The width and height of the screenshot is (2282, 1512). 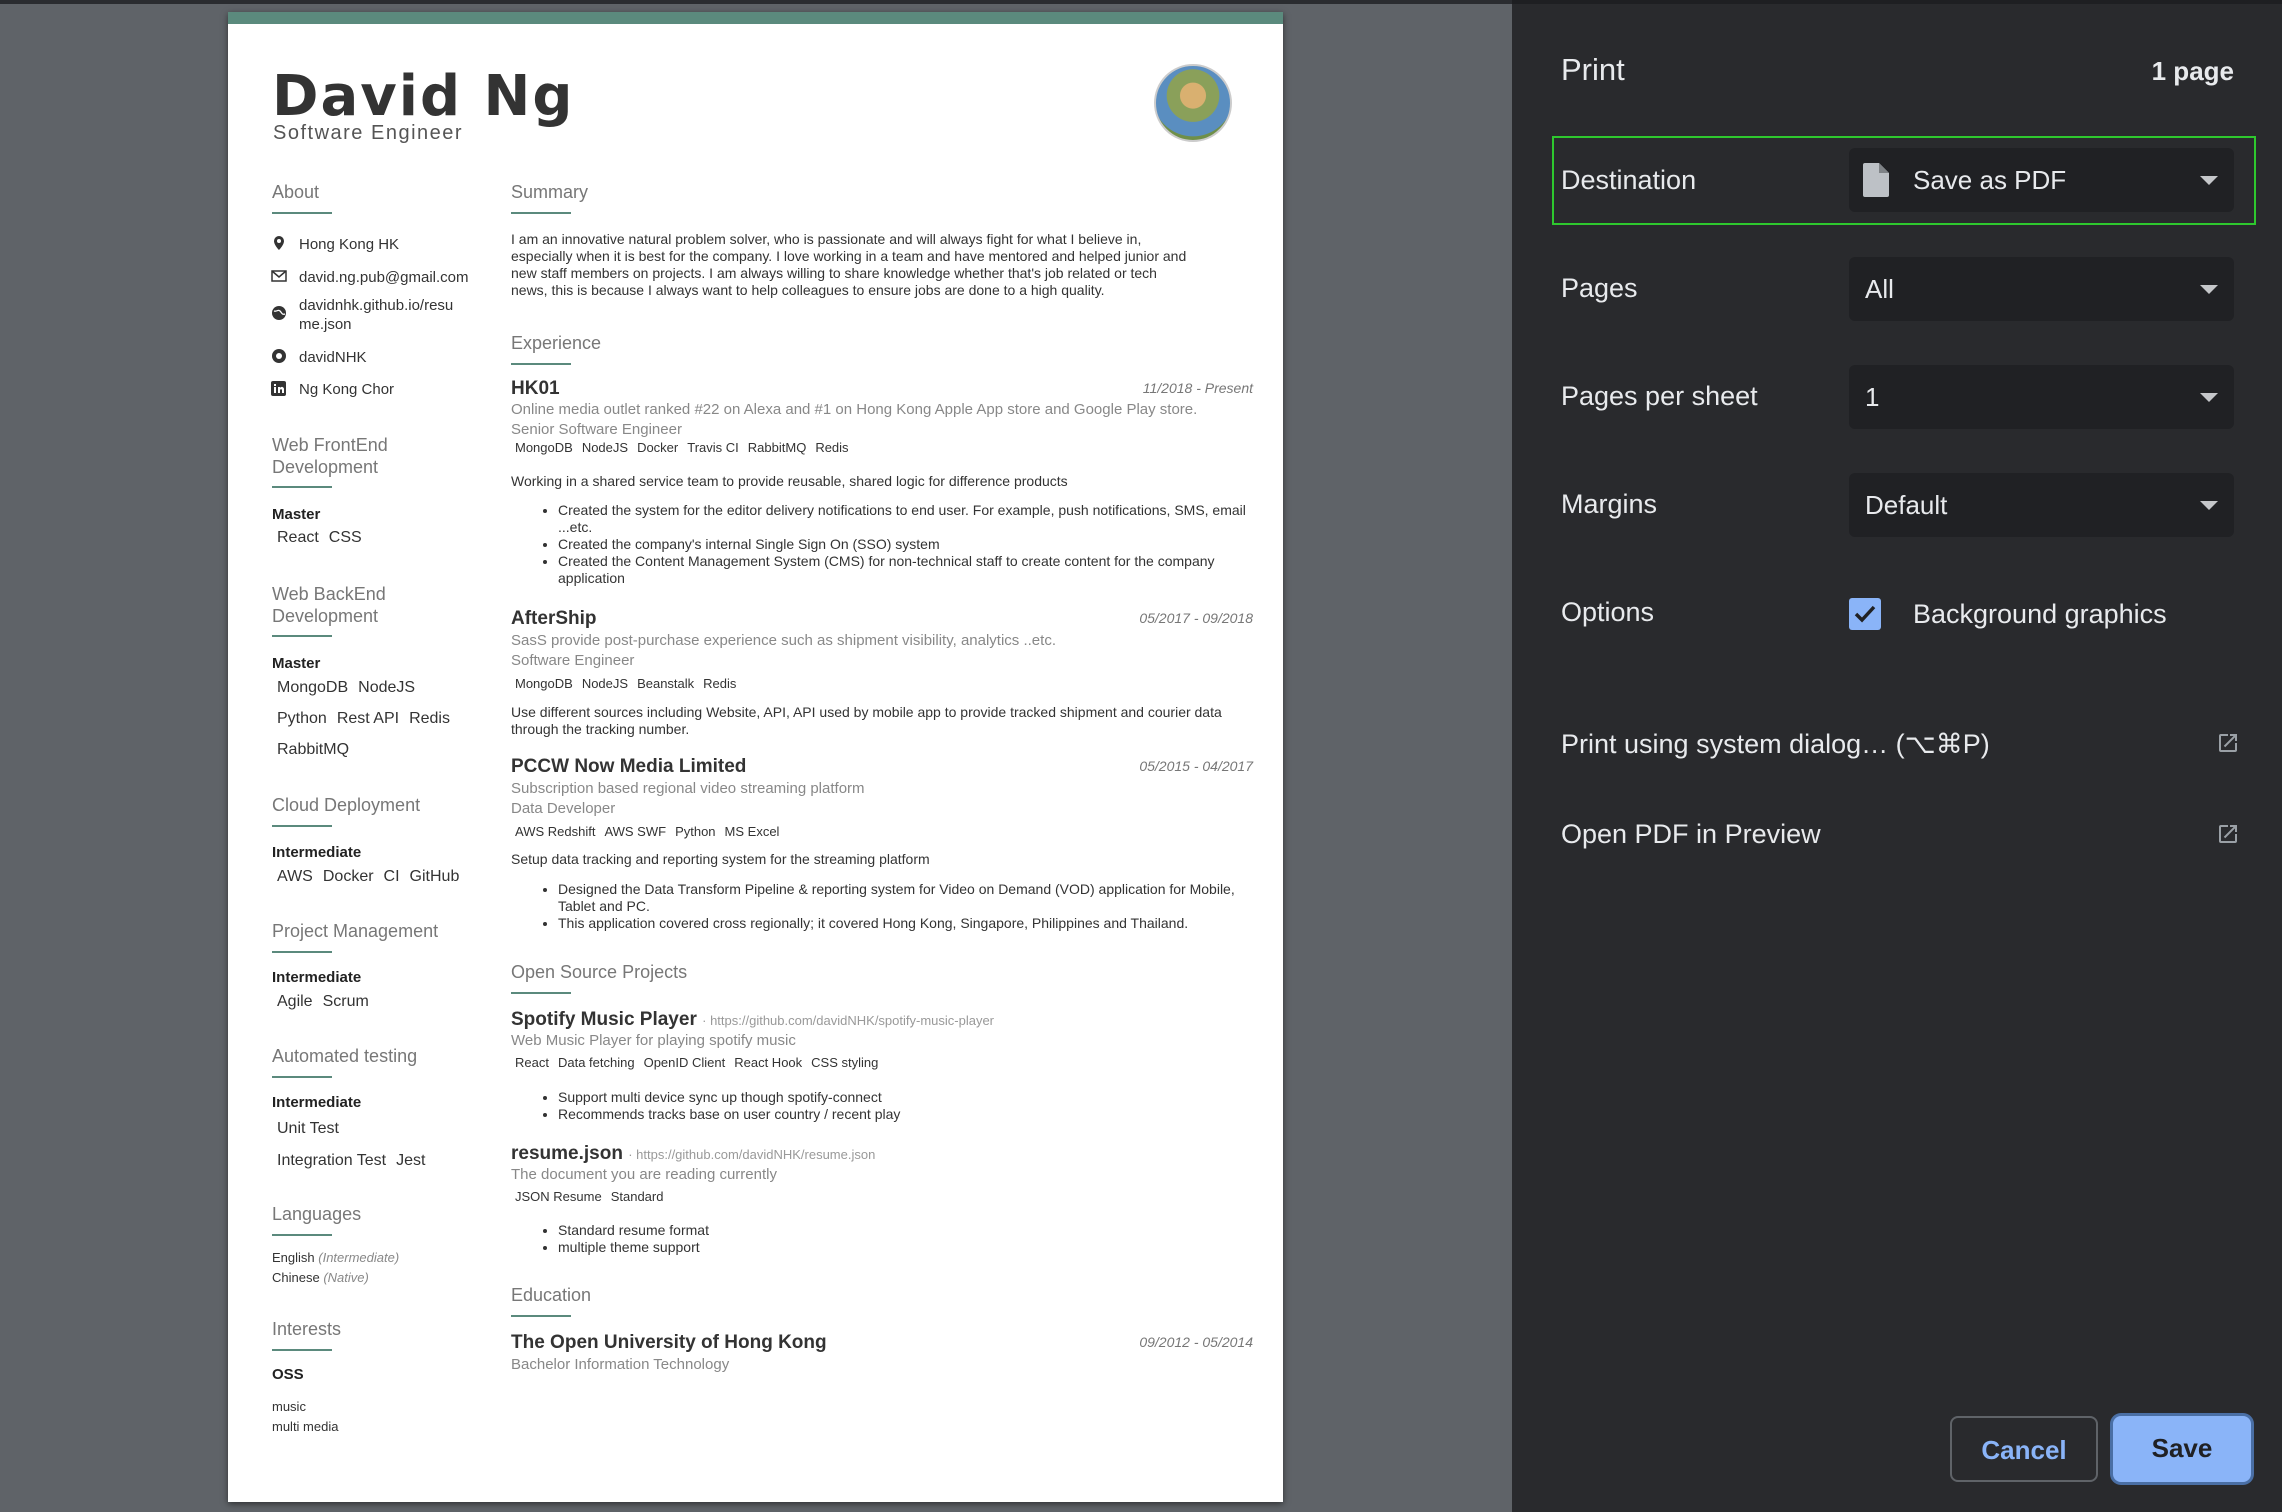 I want to click on project-description: The document you are reading currently, so click(x=644, y=1174).